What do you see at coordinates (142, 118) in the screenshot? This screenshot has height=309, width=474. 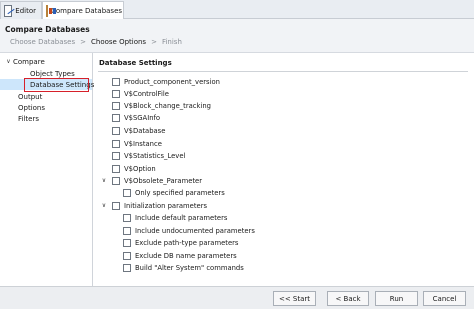 I see `setting-label: V$SGAInfo` at bounding box center [142, 118].